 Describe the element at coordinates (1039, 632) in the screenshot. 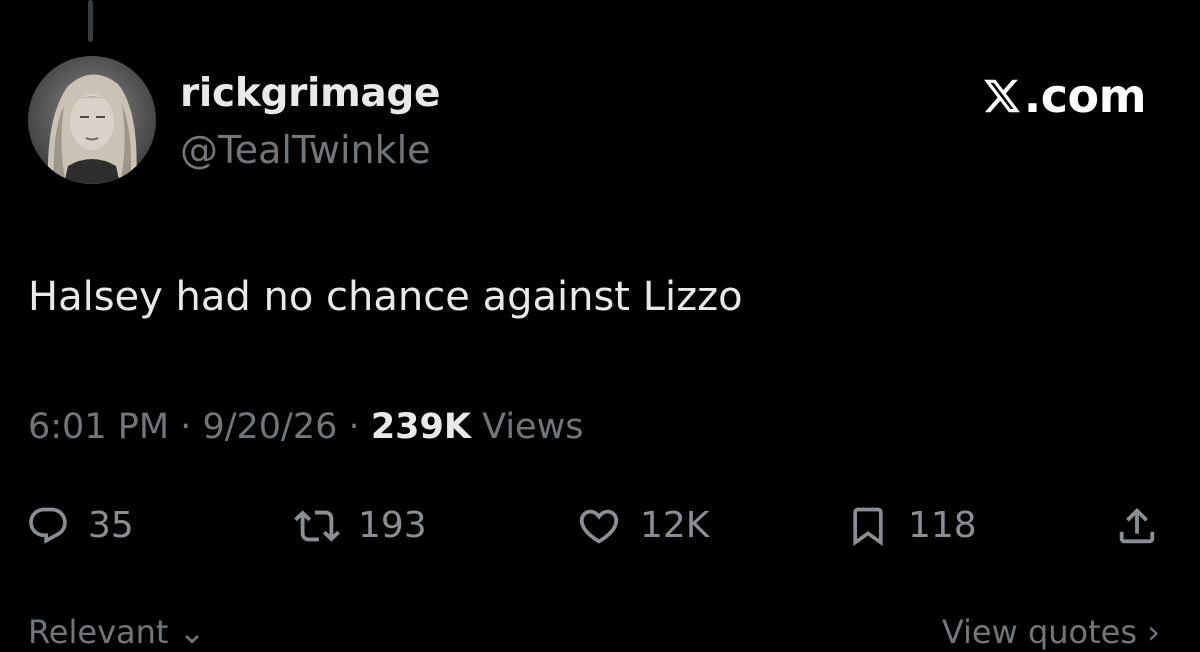

I see `view-quotes-label: View quotes` at that location.